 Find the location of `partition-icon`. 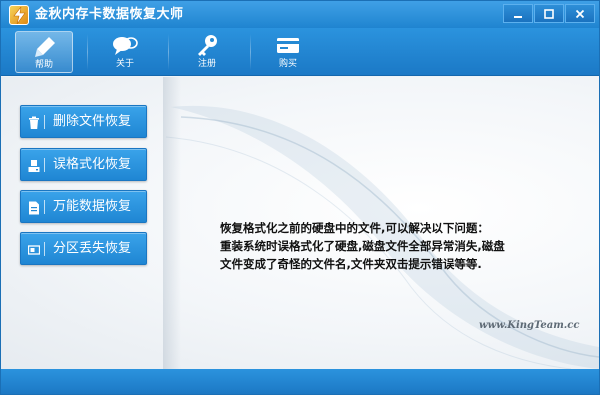

partition-icon is located at coordinates (34, 249).